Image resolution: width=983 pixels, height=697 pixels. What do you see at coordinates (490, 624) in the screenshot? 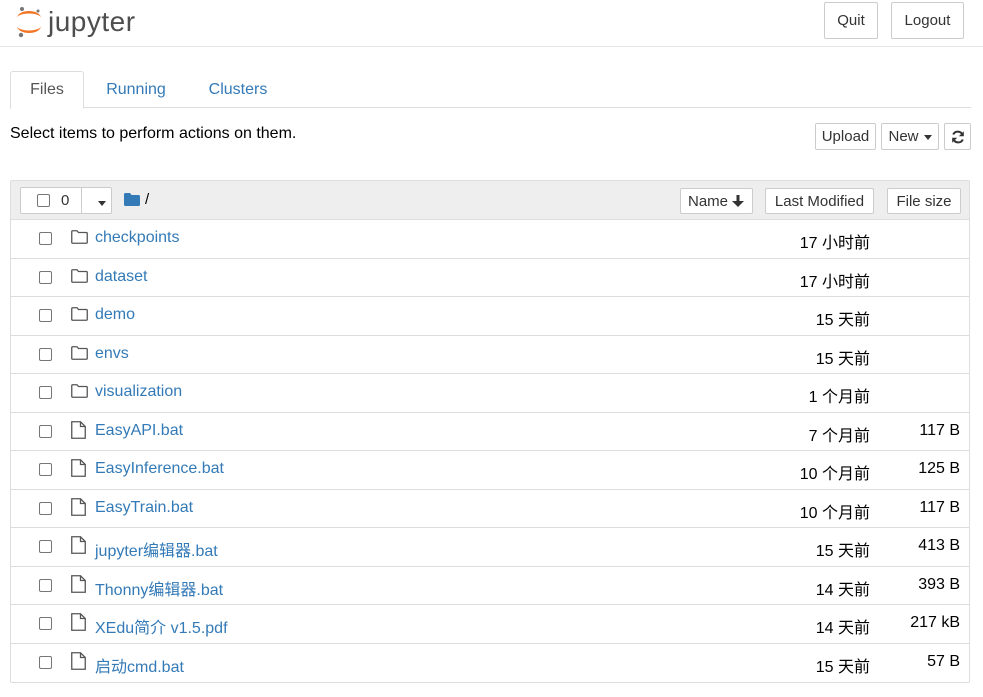
I see `table-row: XEdu简介 v1.5.pdf 14 天前 217 kB` at bounding box center [490, 624].